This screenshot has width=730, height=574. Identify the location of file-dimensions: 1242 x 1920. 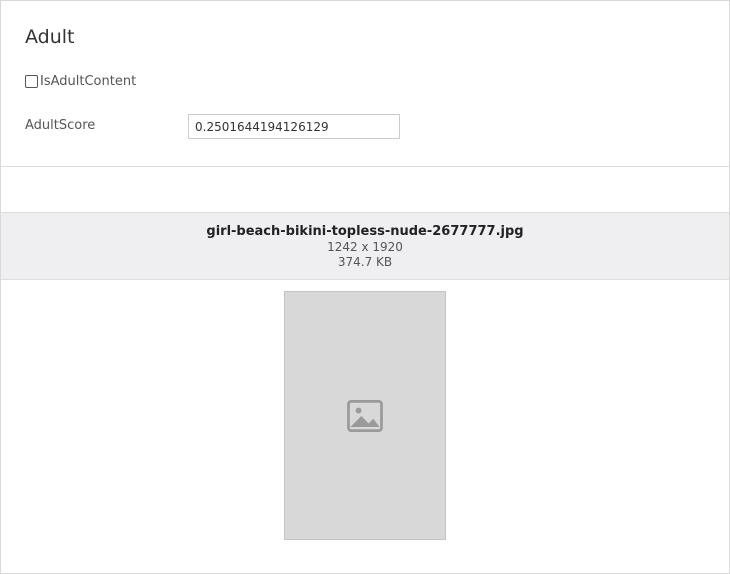
(365, 247).